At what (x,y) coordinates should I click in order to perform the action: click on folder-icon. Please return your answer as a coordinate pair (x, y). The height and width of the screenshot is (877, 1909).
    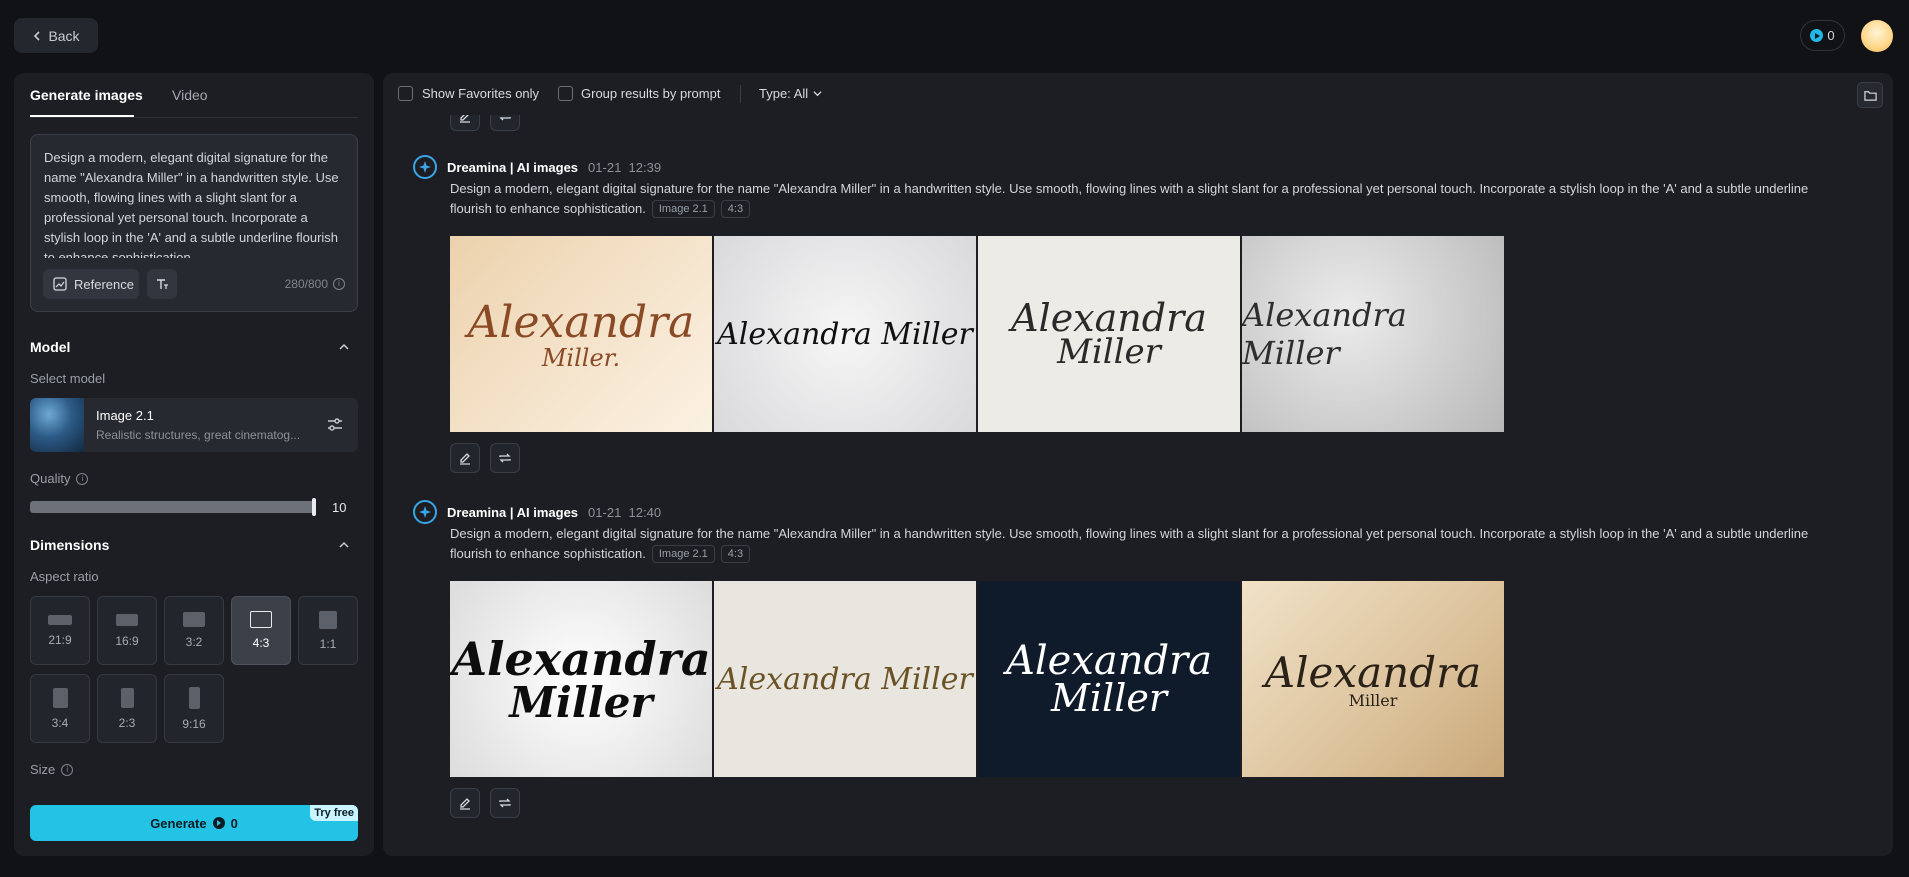
    Looking at the image, I should click on (1870, 95).